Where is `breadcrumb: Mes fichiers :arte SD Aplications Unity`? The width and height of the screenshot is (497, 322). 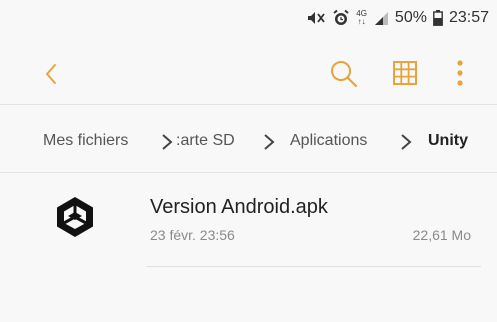 breadcrumb: Mes fichiers :arte SD Aplications Unity is located at coordinates (248, 142).